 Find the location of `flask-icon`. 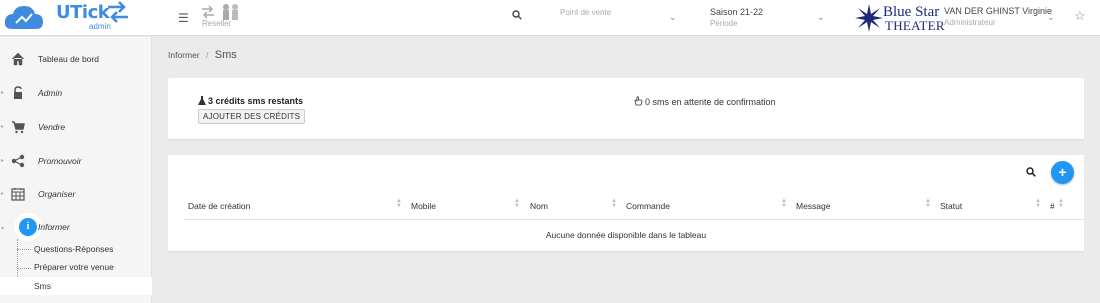

flask-icon is located at coordinates (202, 100).